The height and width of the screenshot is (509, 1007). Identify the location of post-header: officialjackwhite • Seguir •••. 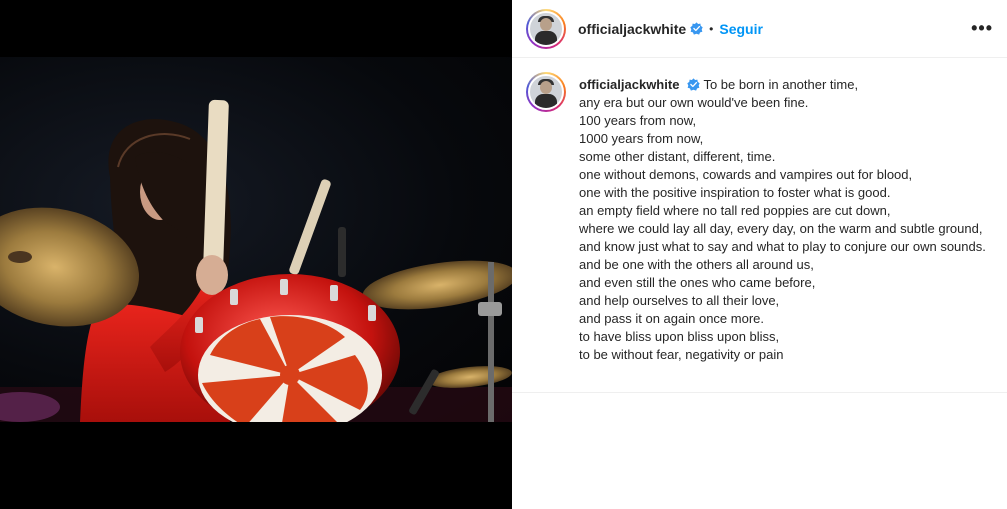
(759, 29).